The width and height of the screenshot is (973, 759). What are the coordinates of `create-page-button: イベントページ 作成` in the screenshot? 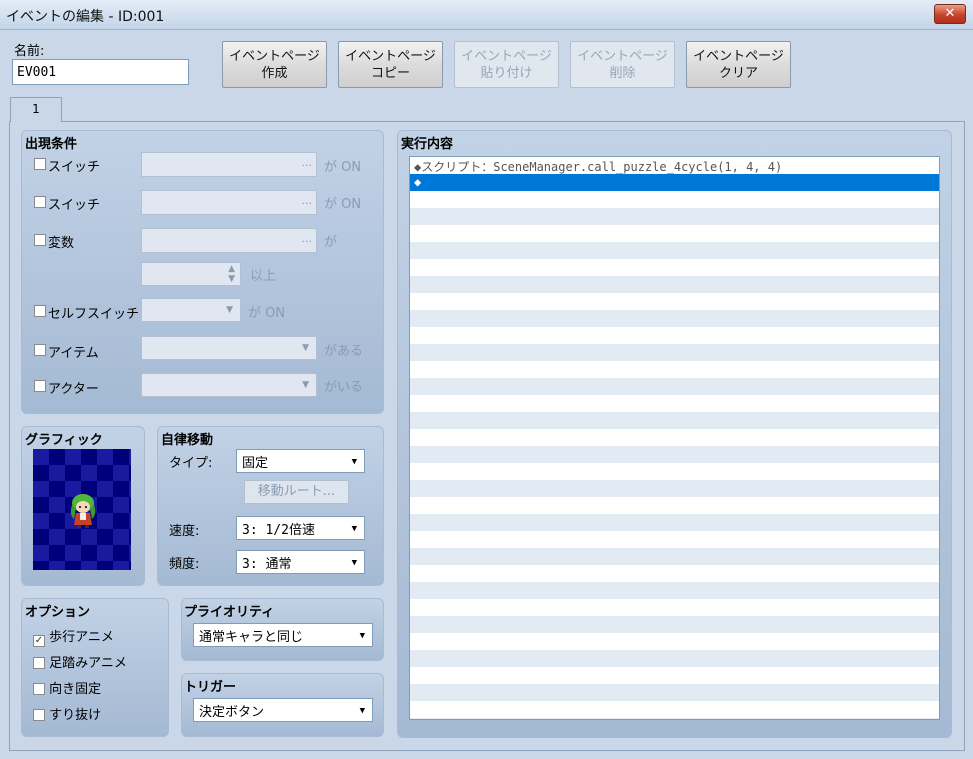 It's located at (274, 64).